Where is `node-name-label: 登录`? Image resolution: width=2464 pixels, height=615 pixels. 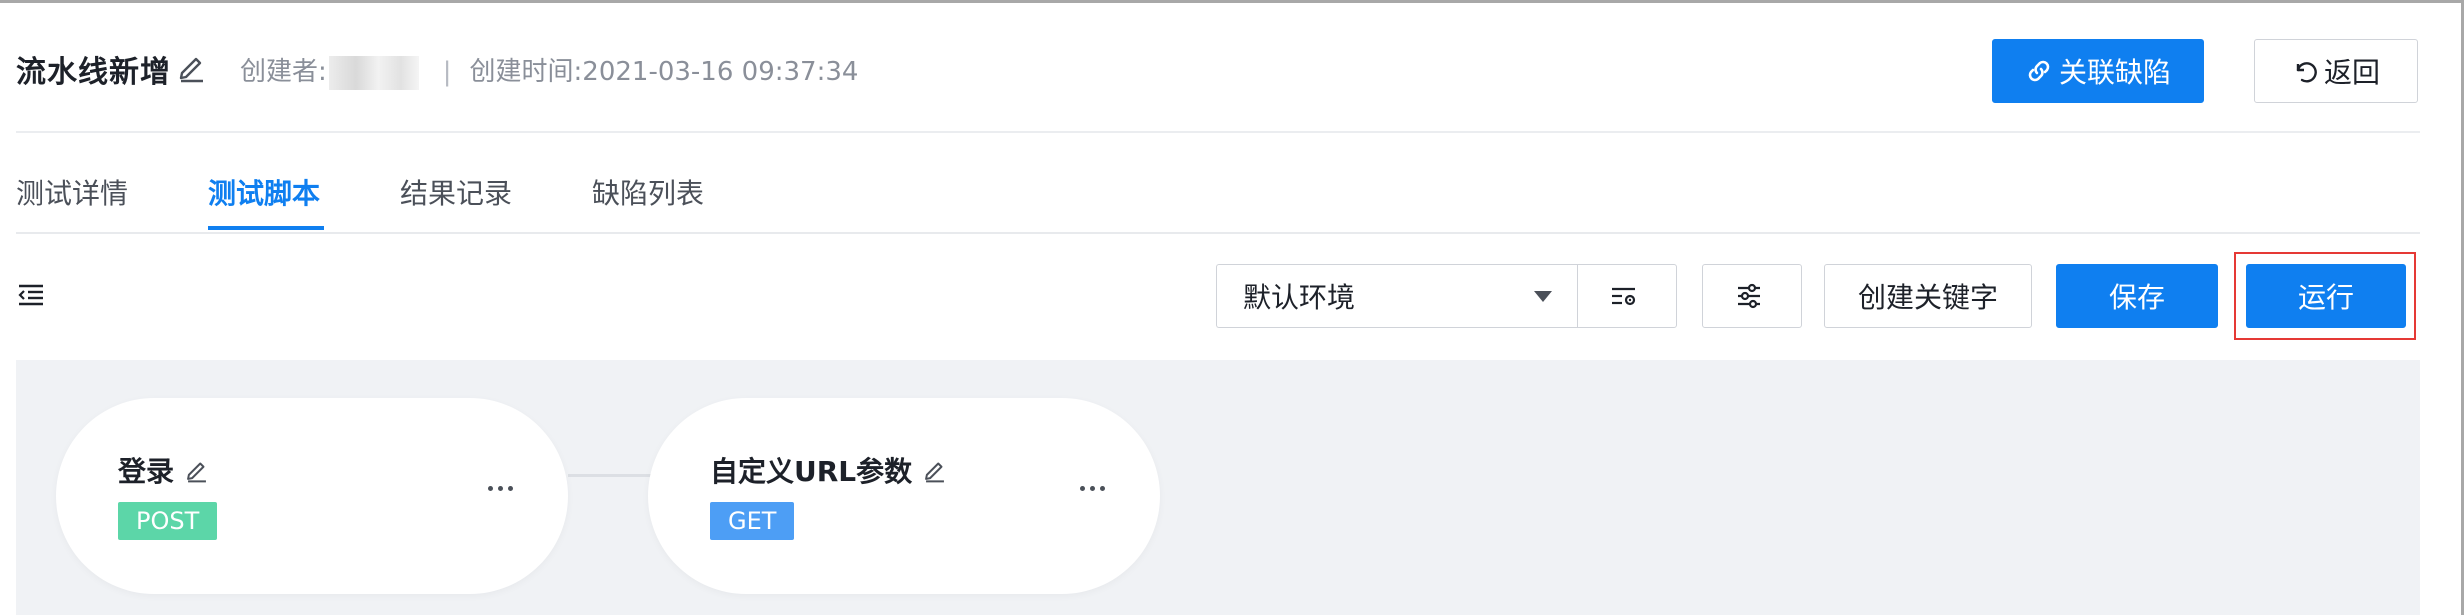 node-name-label: 登录 is located at coordinates (146, 471).